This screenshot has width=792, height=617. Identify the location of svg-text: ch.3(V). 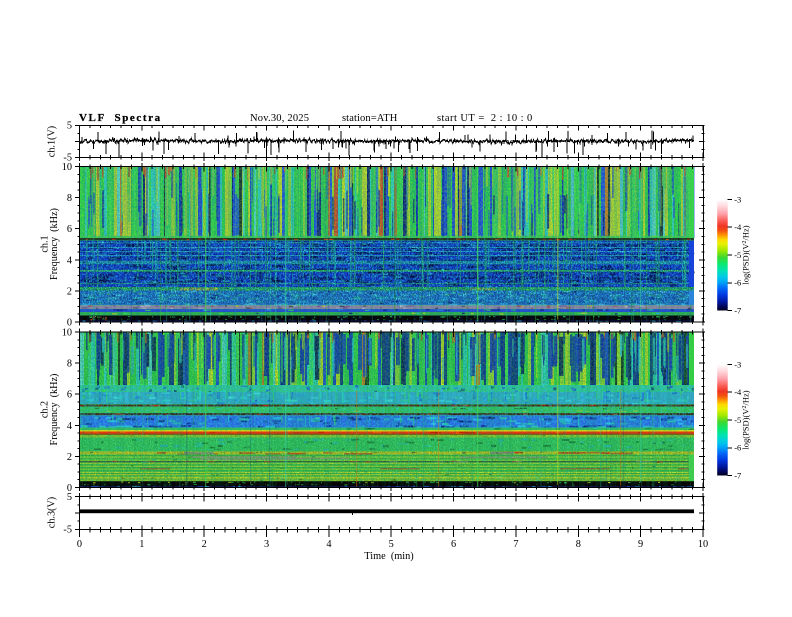
(52, 512).